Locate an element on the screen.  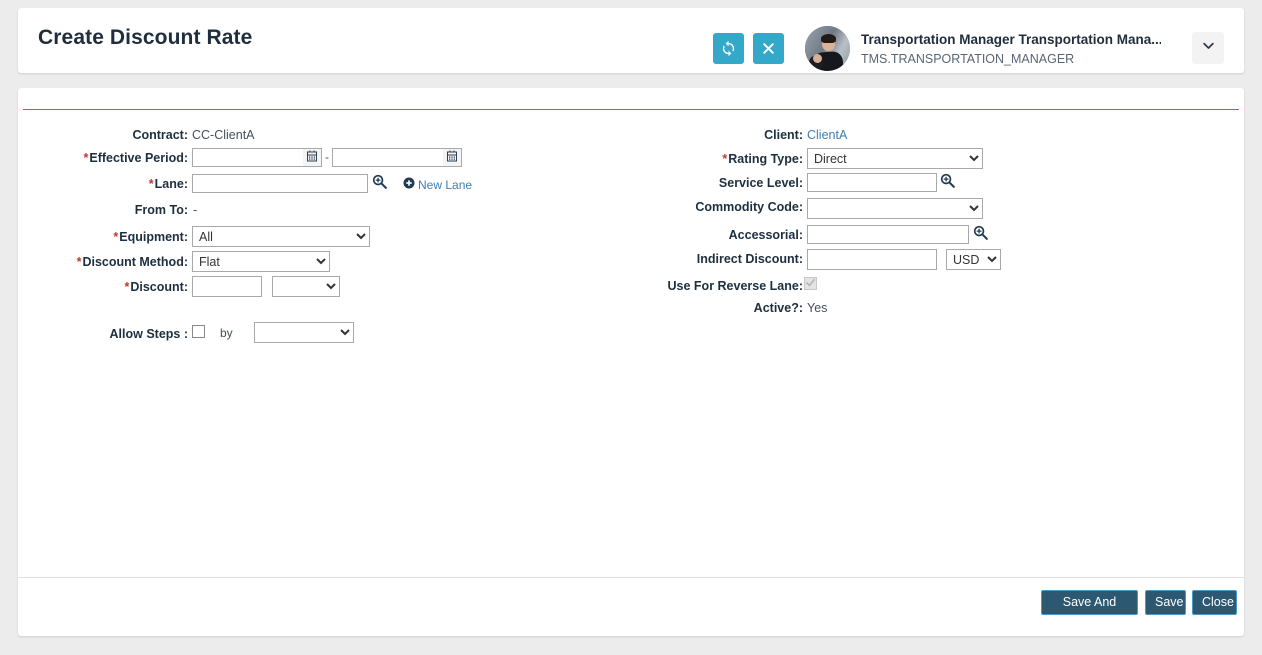
commodity-code-label: Commodity Code: is located at coordinates (749, 207).